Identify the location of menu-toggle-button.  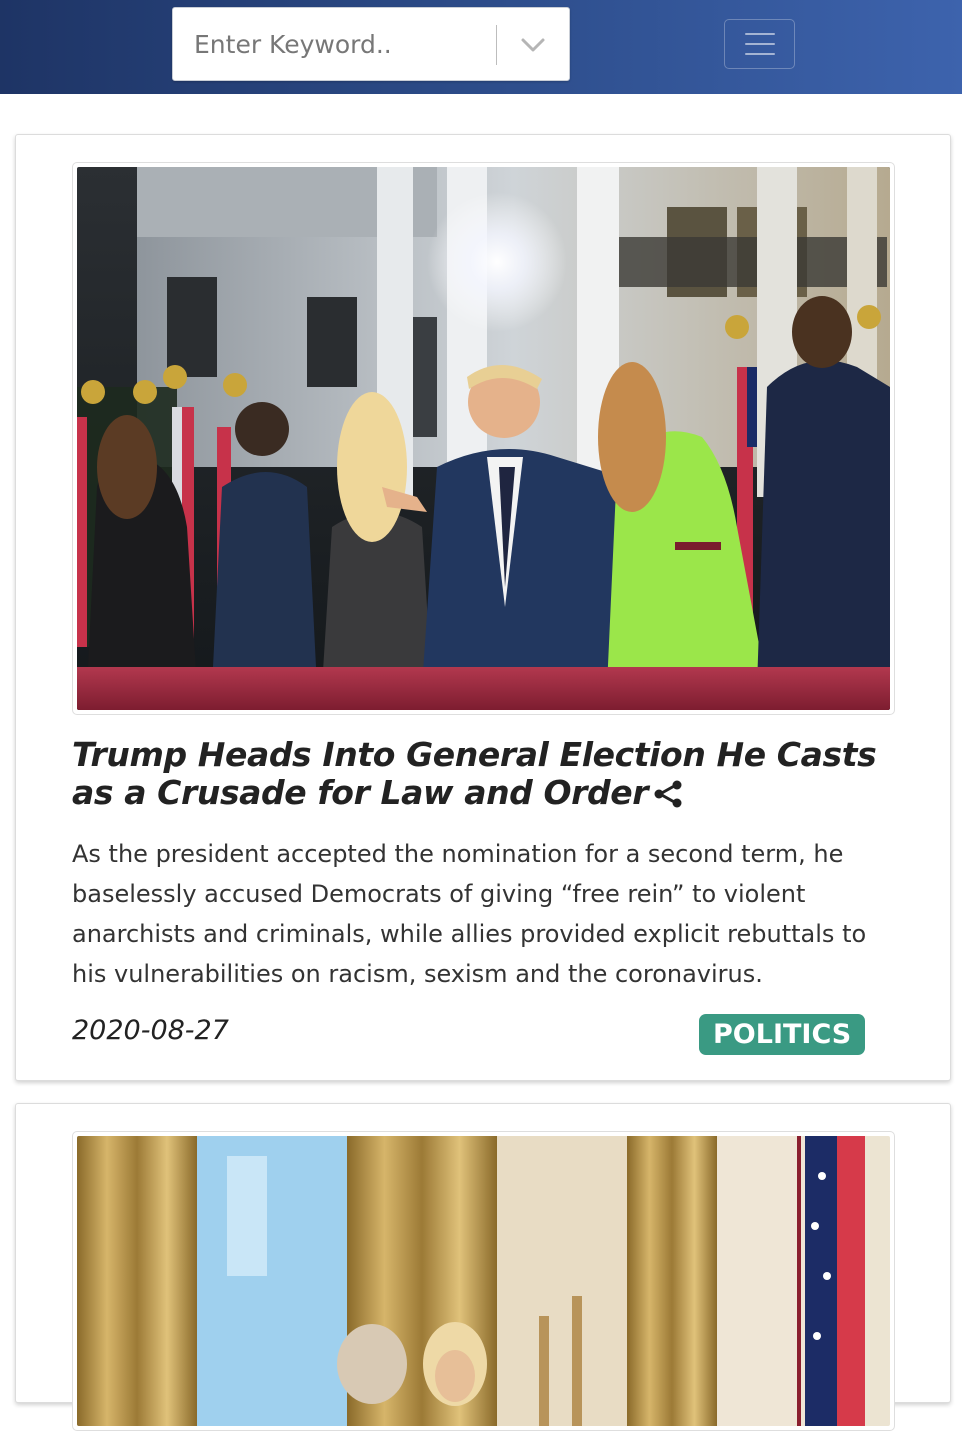
(759, 44).